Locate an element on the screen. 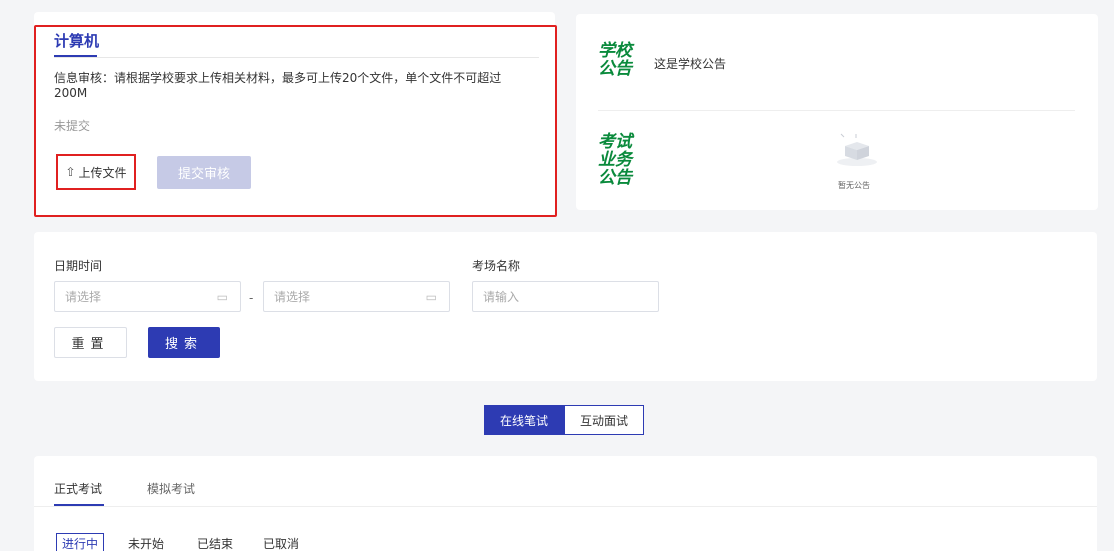 The width and height of the screenshot is (1114, 551). room-name-placeholder: 请输入 is located at coordinates (501, 297).